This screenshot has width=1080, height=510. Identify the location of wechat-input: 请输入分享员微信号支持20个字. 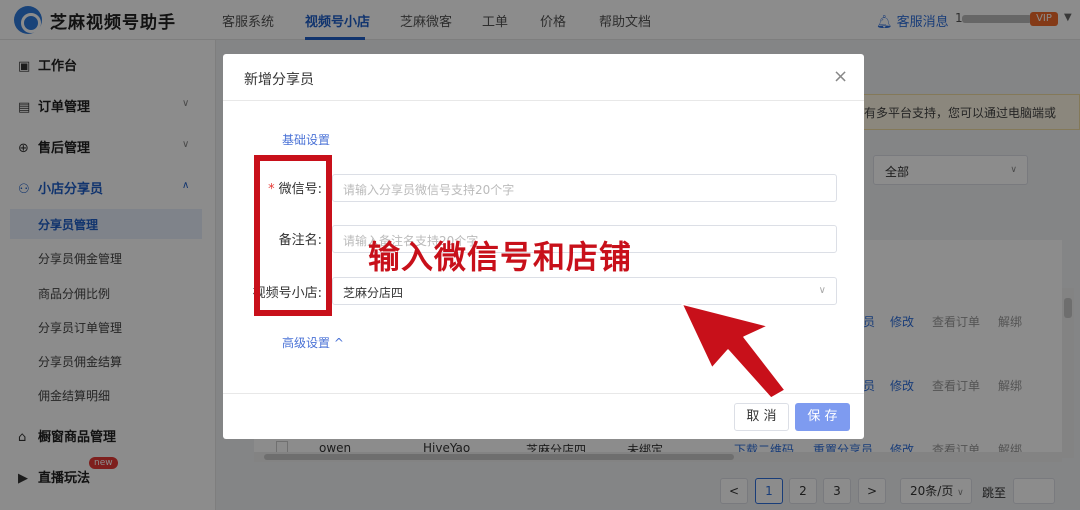
(584, 188).